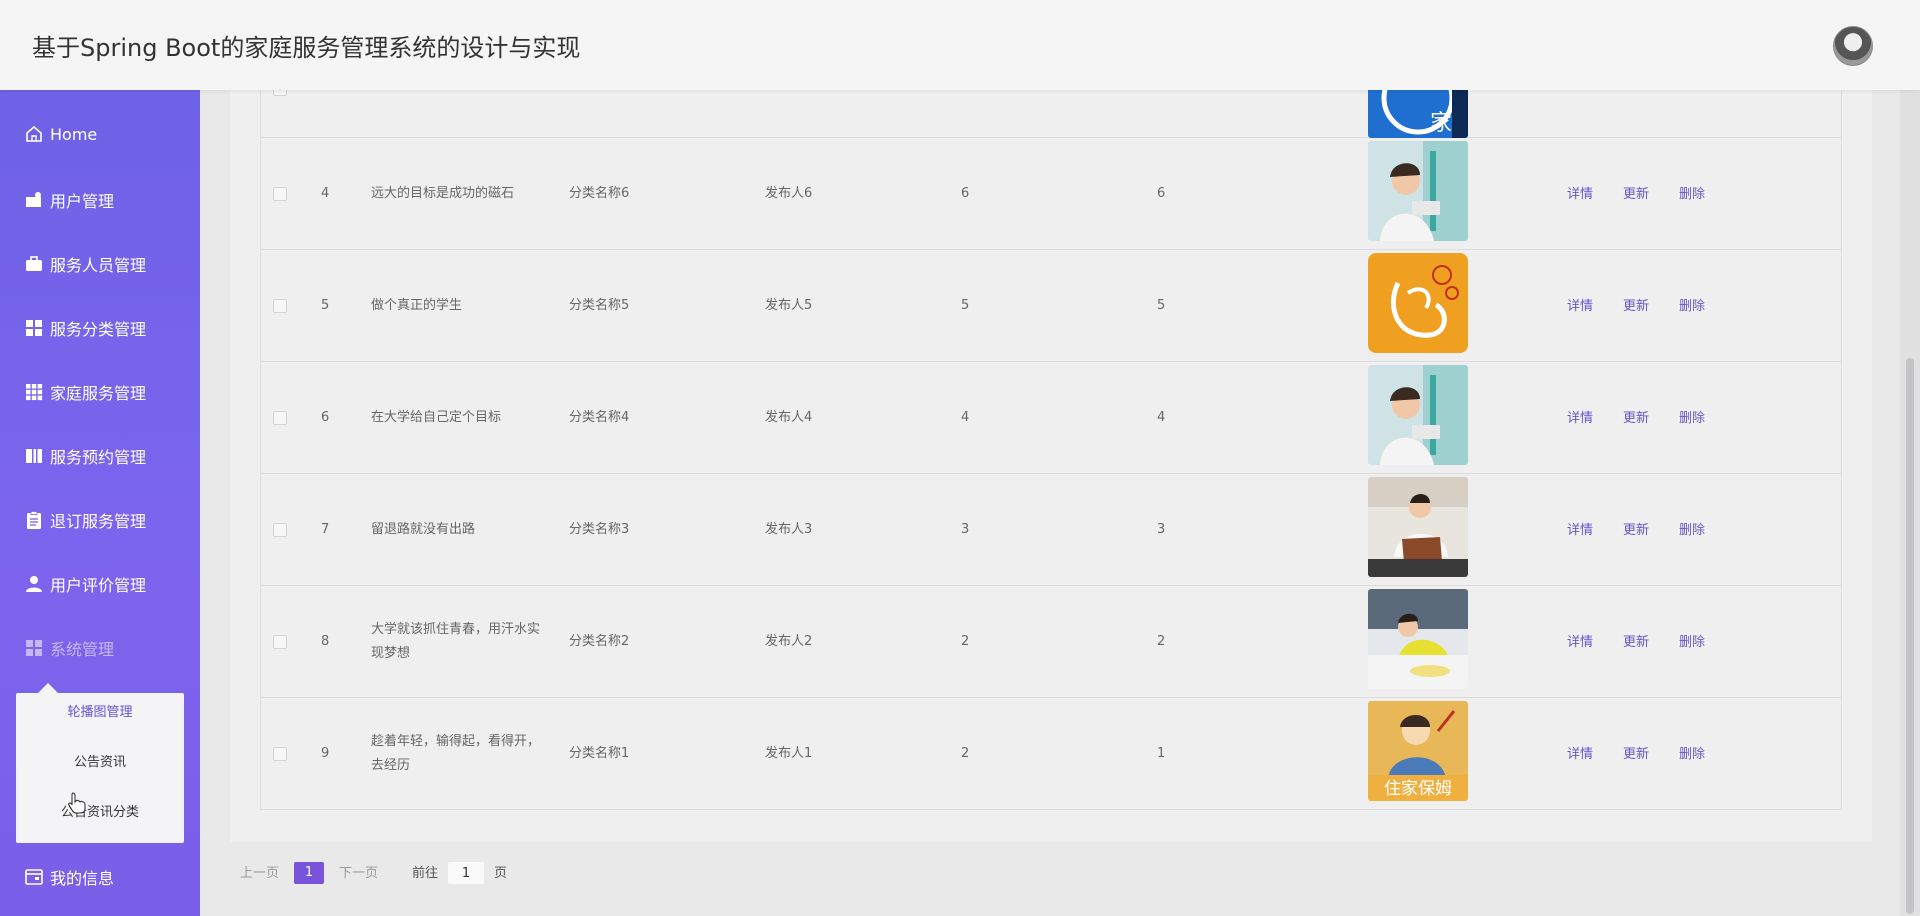 The image size is (1920, 916). I want to click on badge-text: 住家保姆, so click(1418, 789).